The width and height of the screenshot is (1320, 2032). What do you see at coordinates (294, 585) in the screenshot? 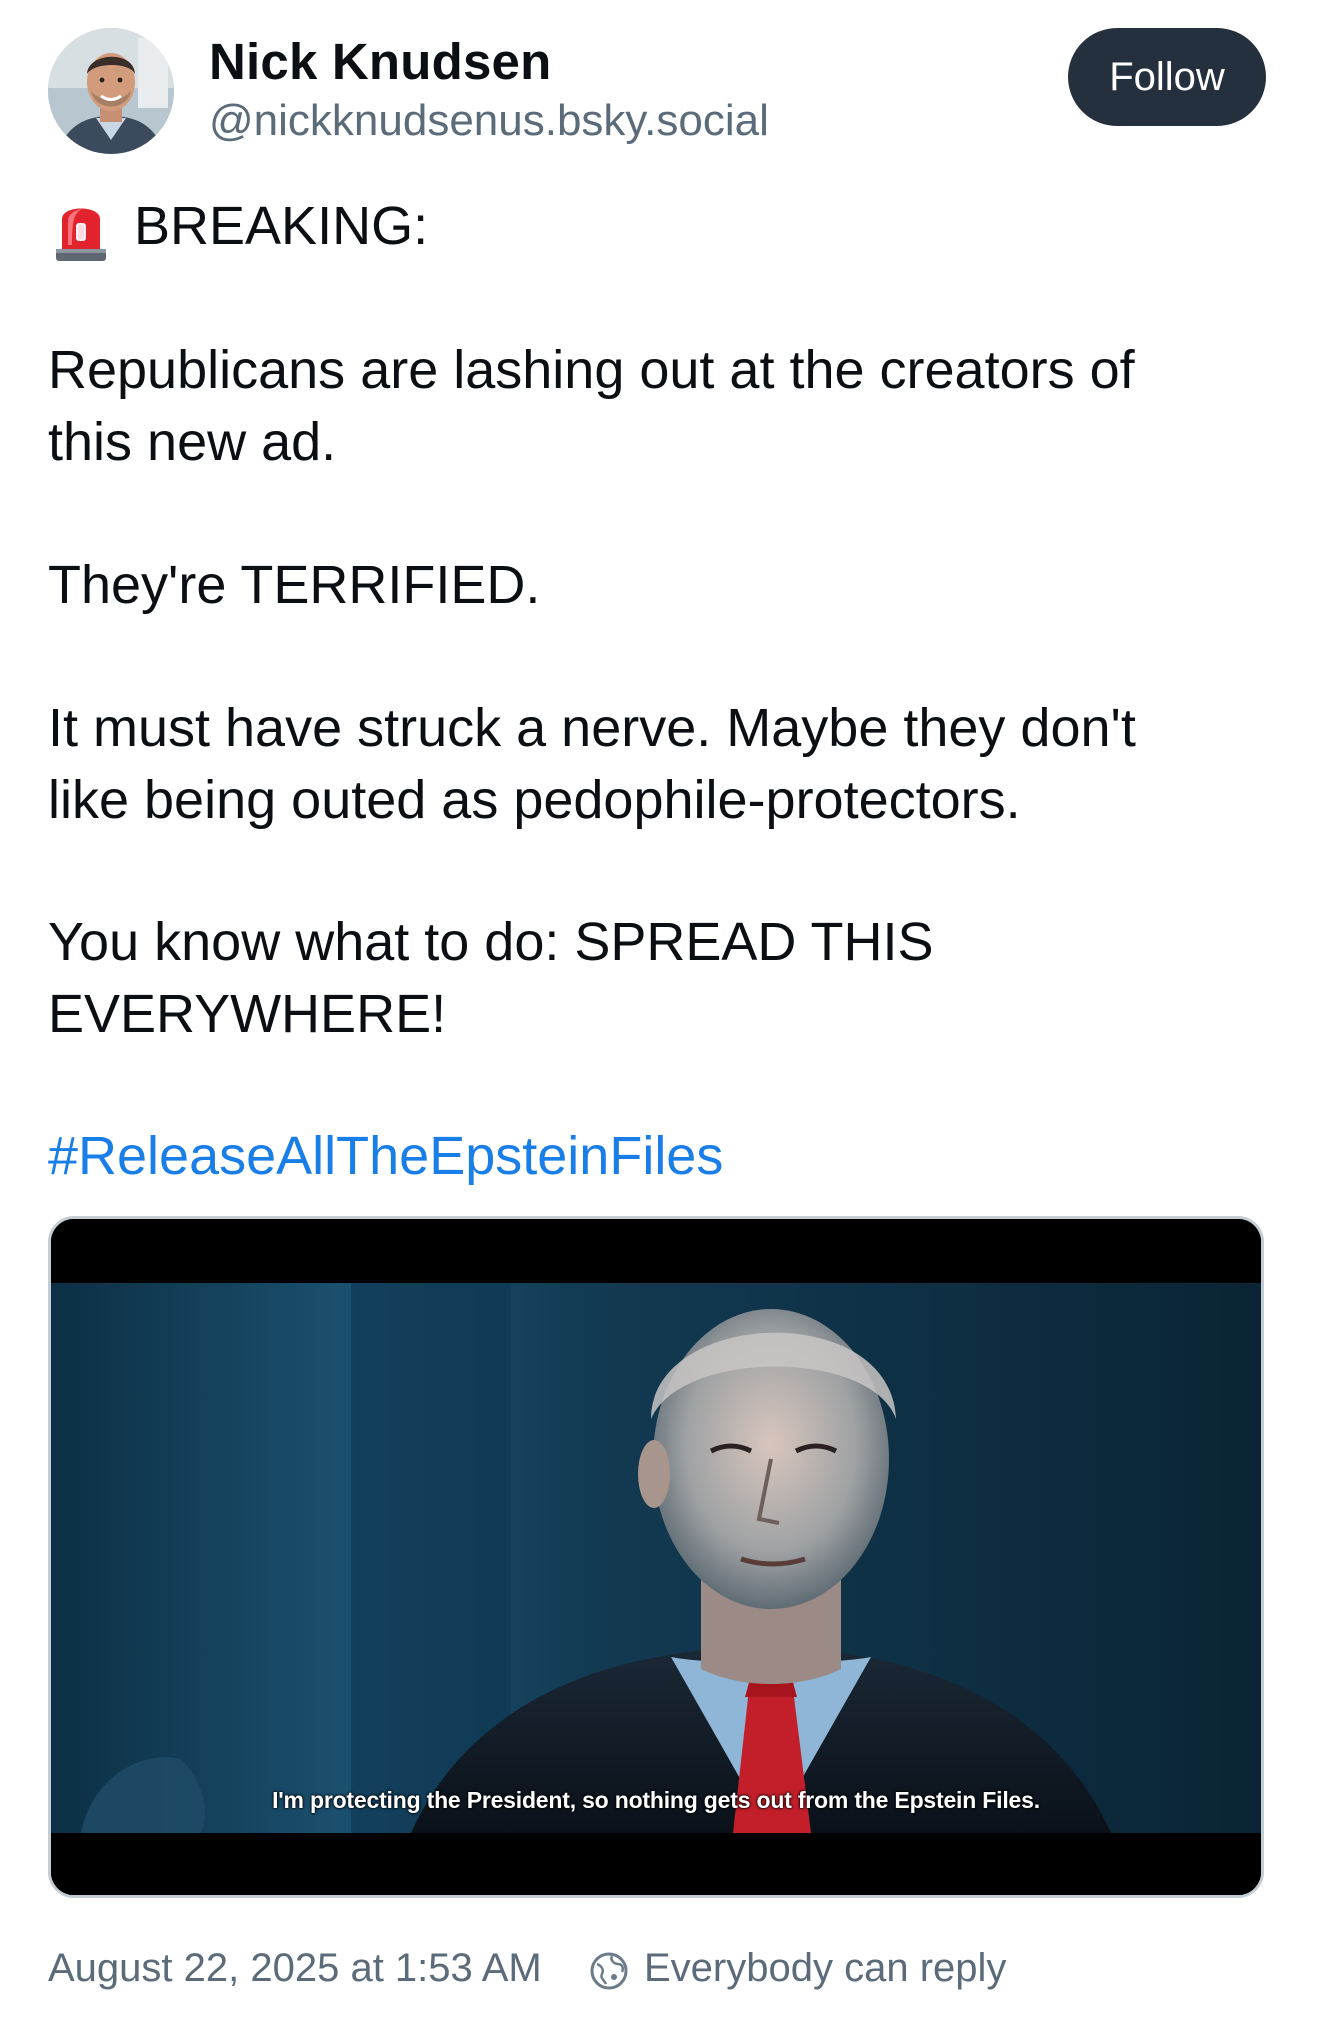
I see `post-text-line: They're TERRIFIED.` at bounding box center [294, 585].